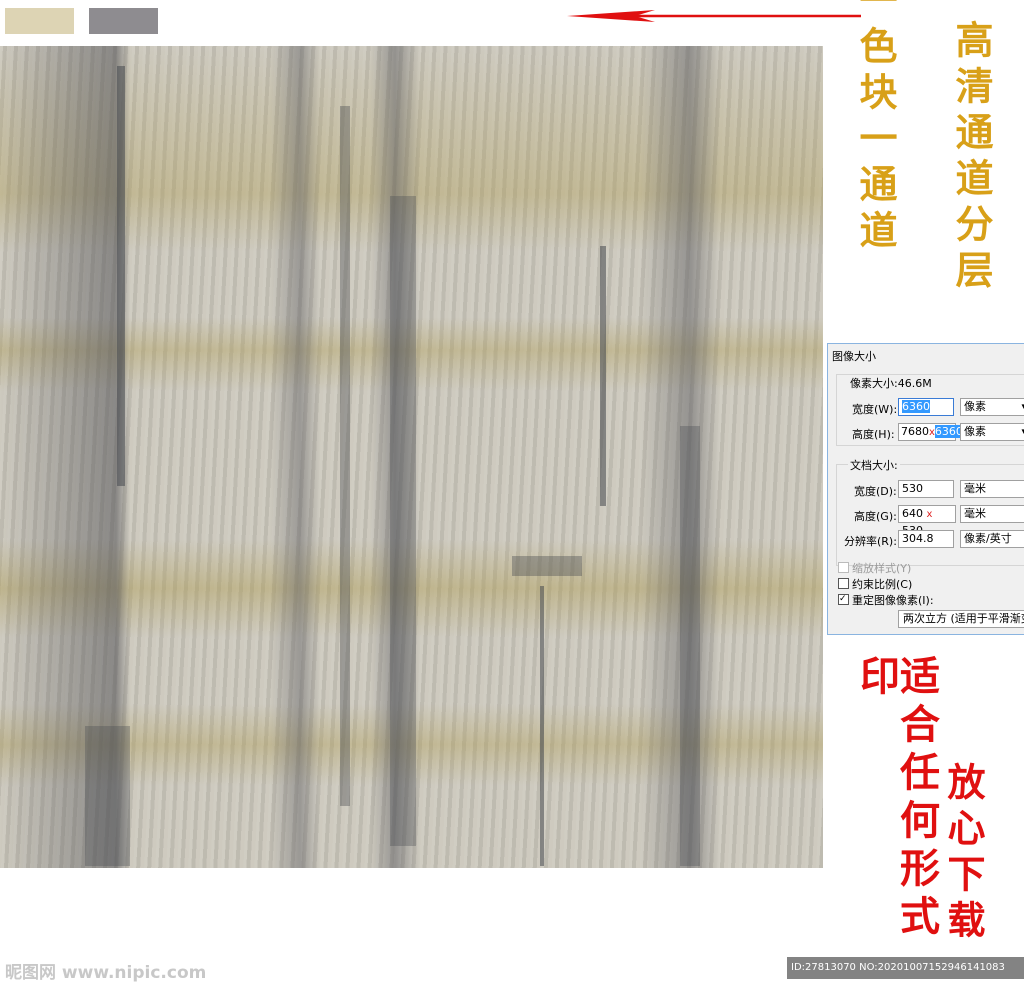 This screenshot has height=989, width=1024. I want to click on color-swatch-beige, so click(39, 21).